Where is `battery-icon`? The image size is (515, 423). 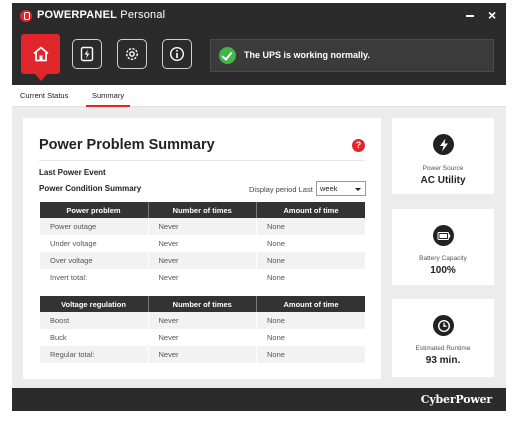 battery-icon is located at coordinates (443, 235).